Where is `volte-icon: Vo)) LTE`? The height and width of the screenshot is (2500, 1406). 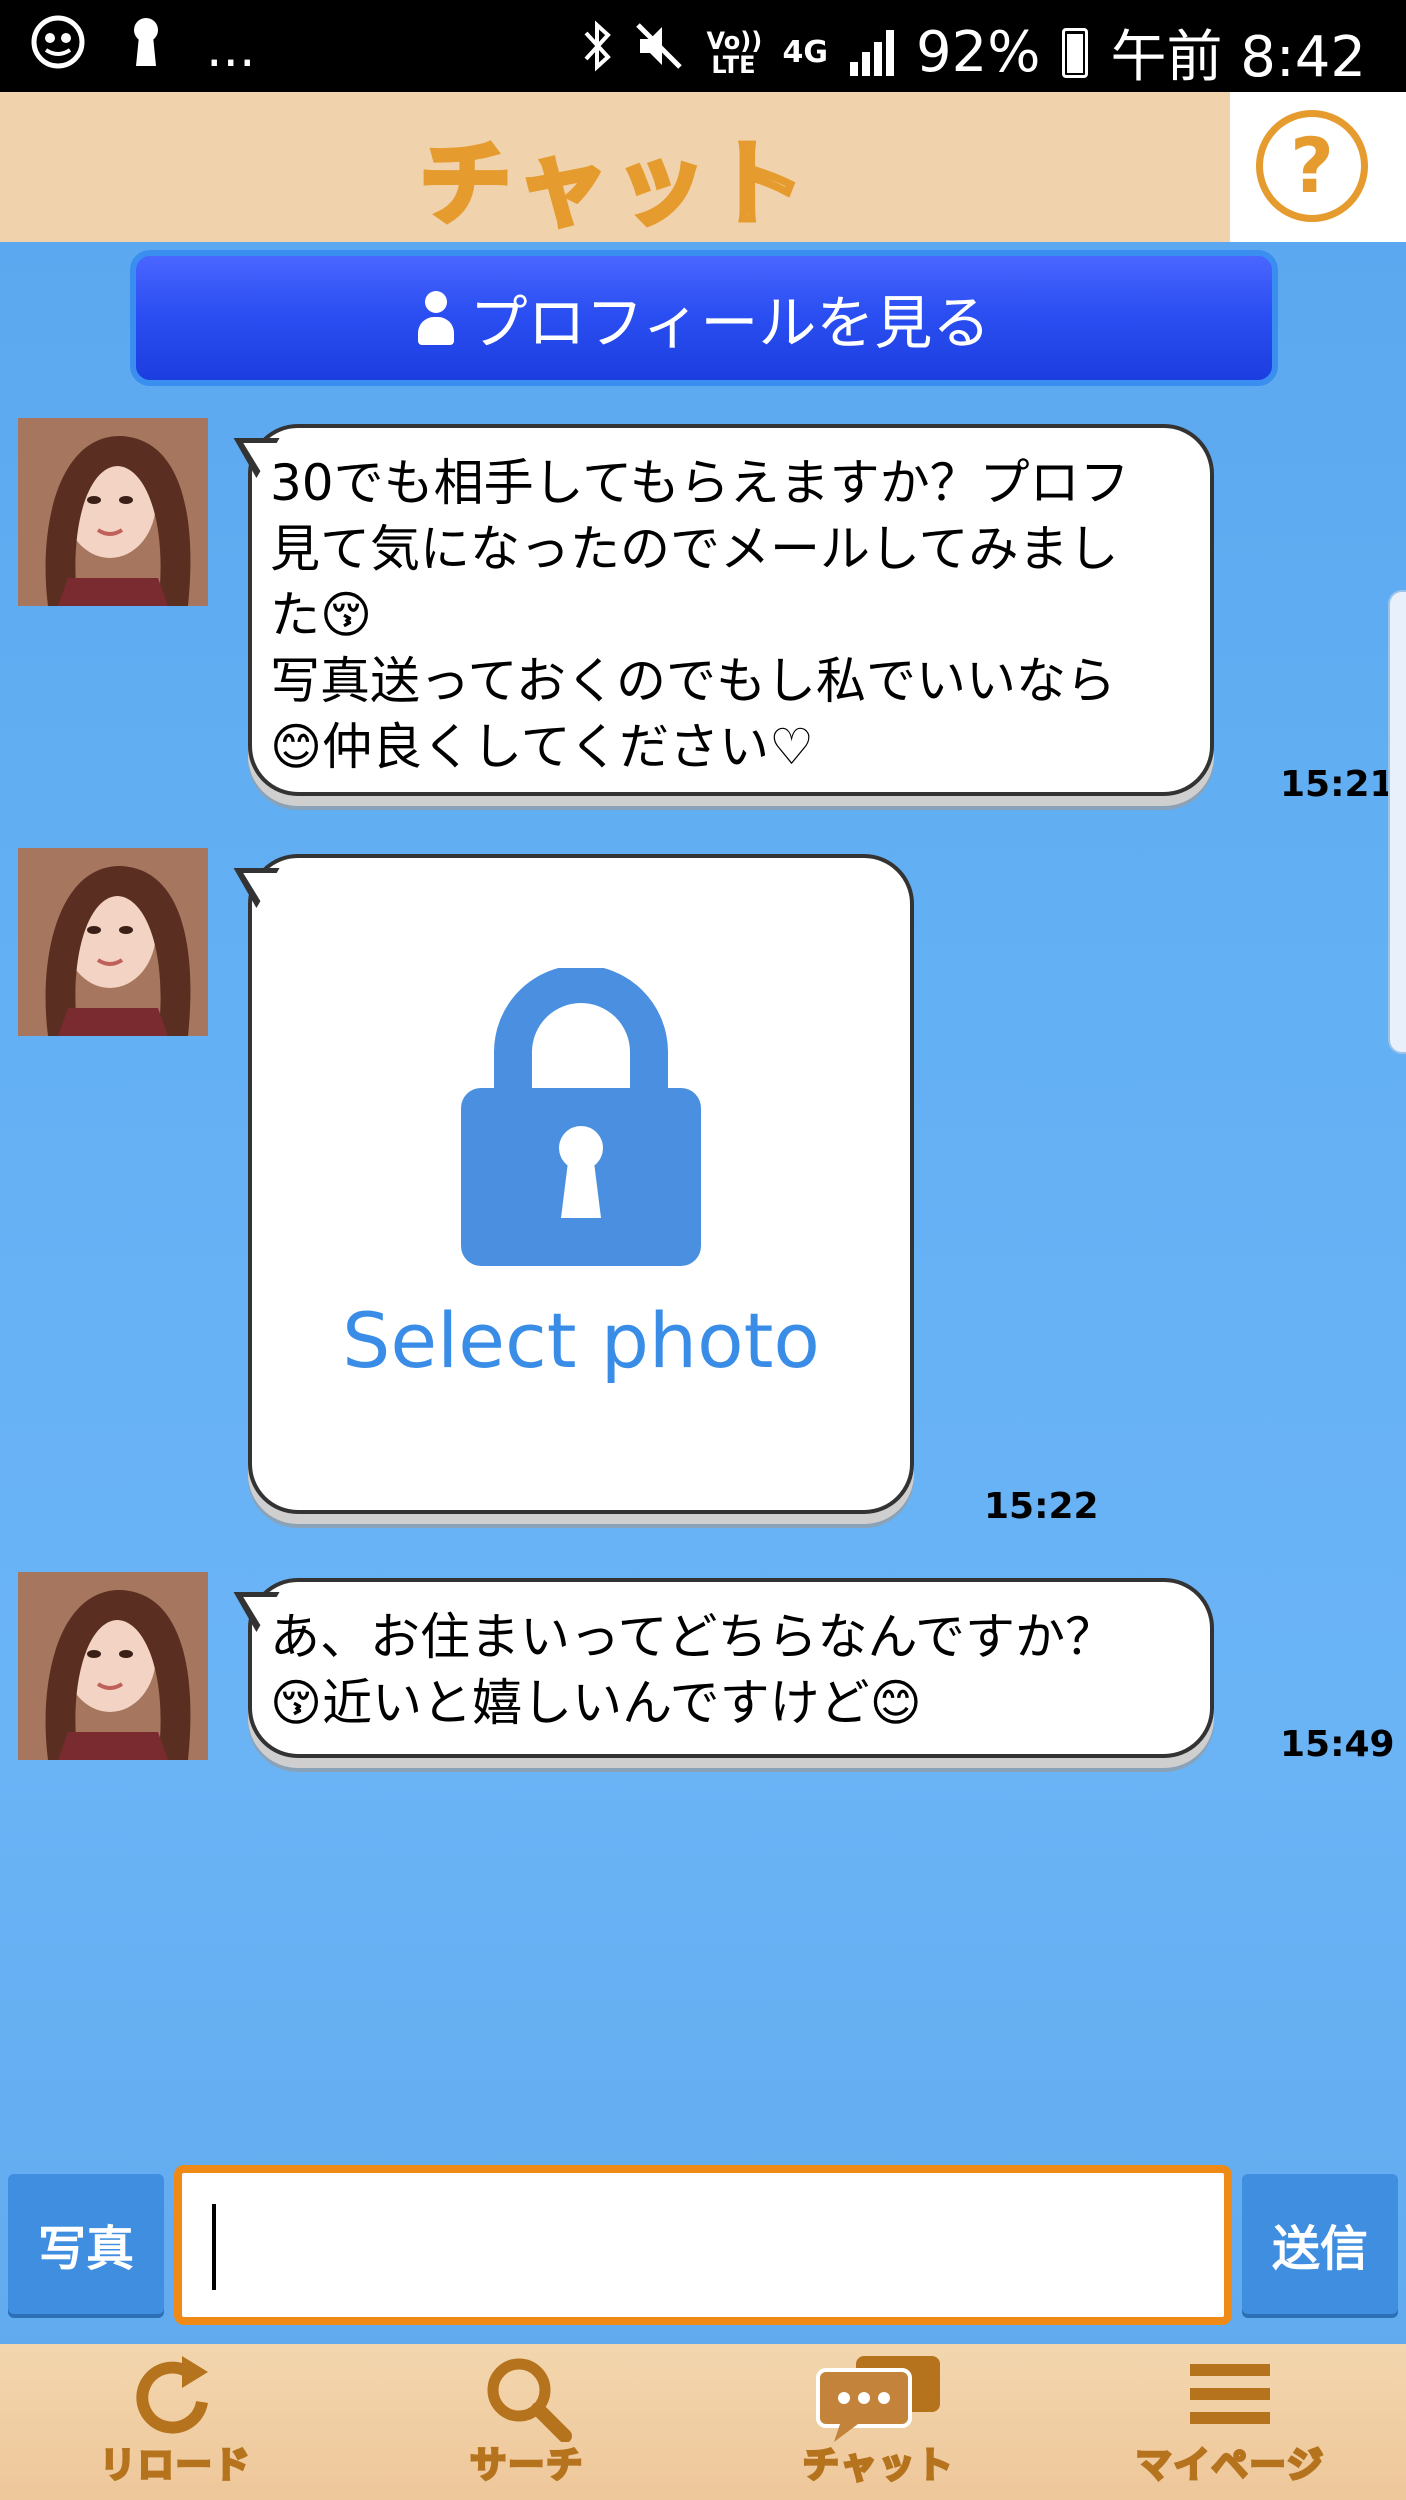 volte-icon: Vo)) LTE is located at coordinates (734, 52).